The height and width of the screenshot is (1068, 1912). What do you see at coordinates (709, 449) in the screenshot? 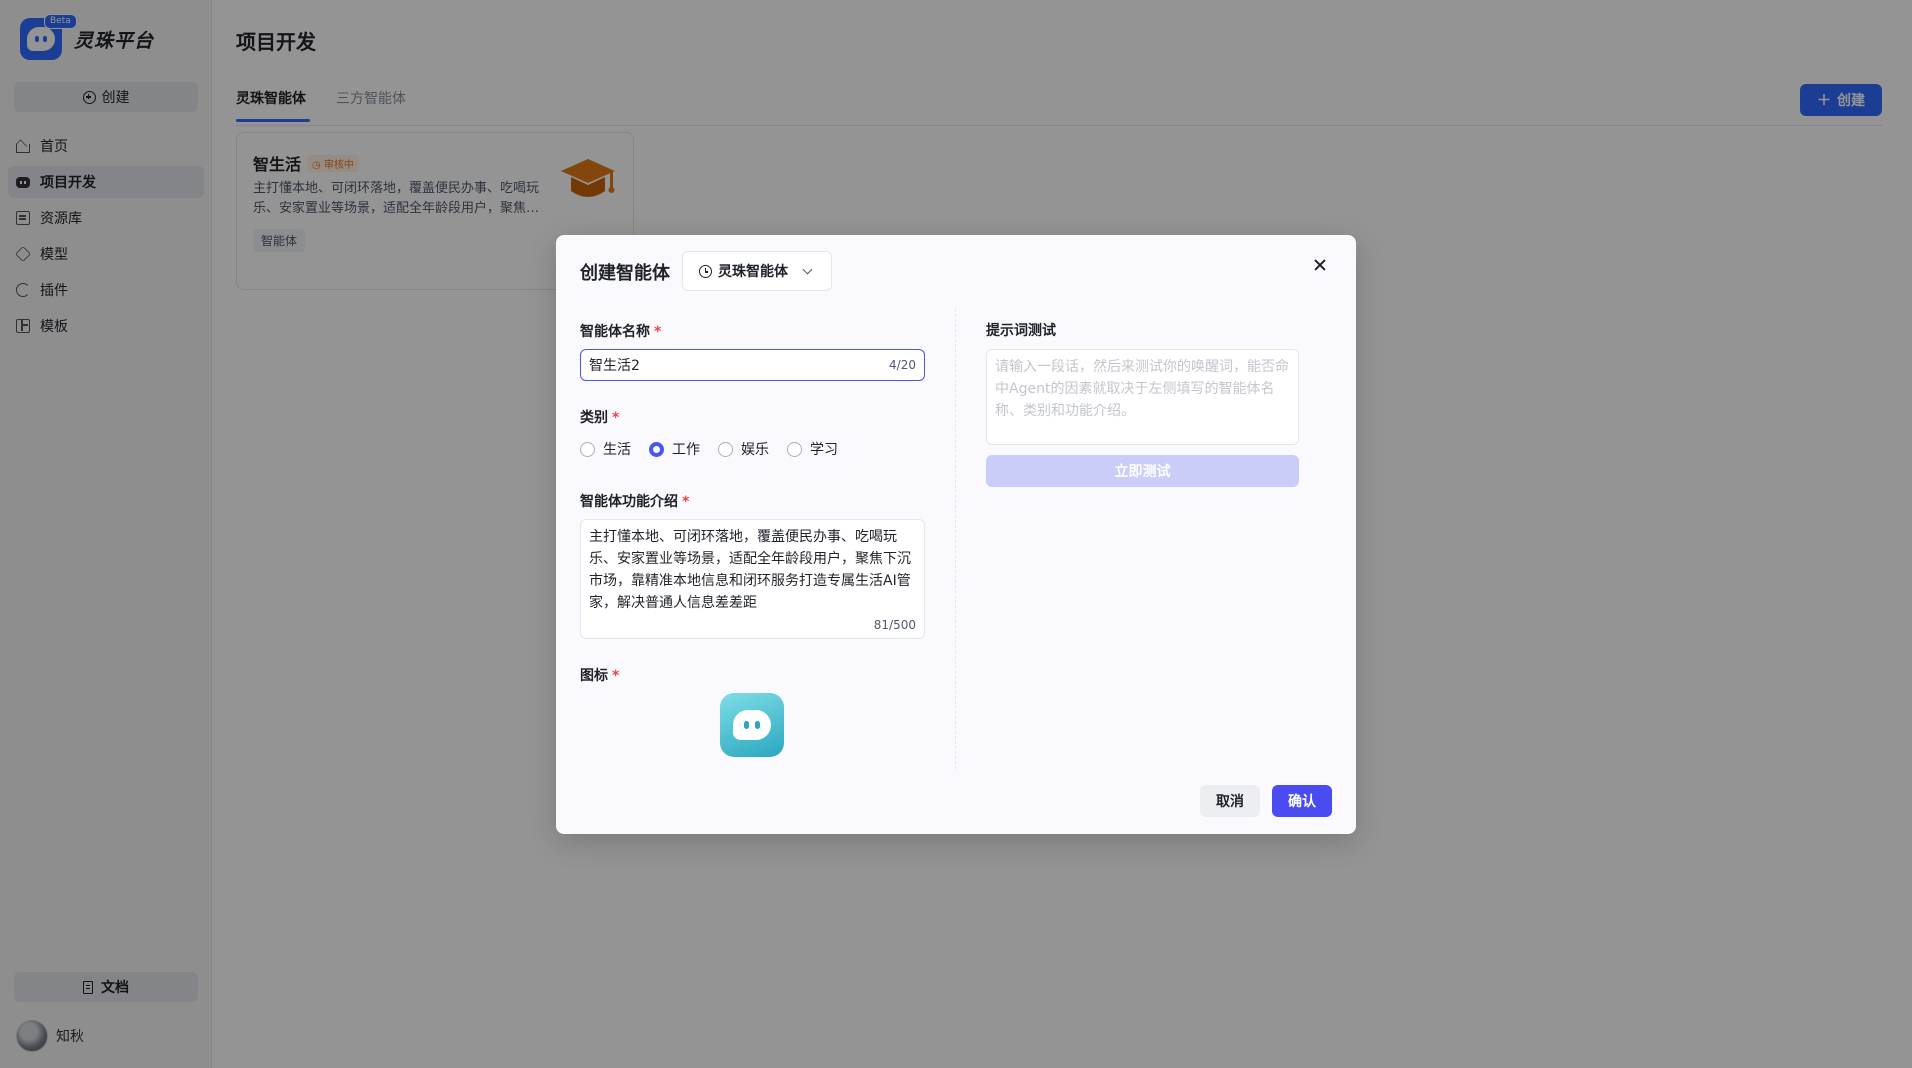
I see `category-radio-group: 生活 工作 娱乐 学习` at bounding box center [709, 449].